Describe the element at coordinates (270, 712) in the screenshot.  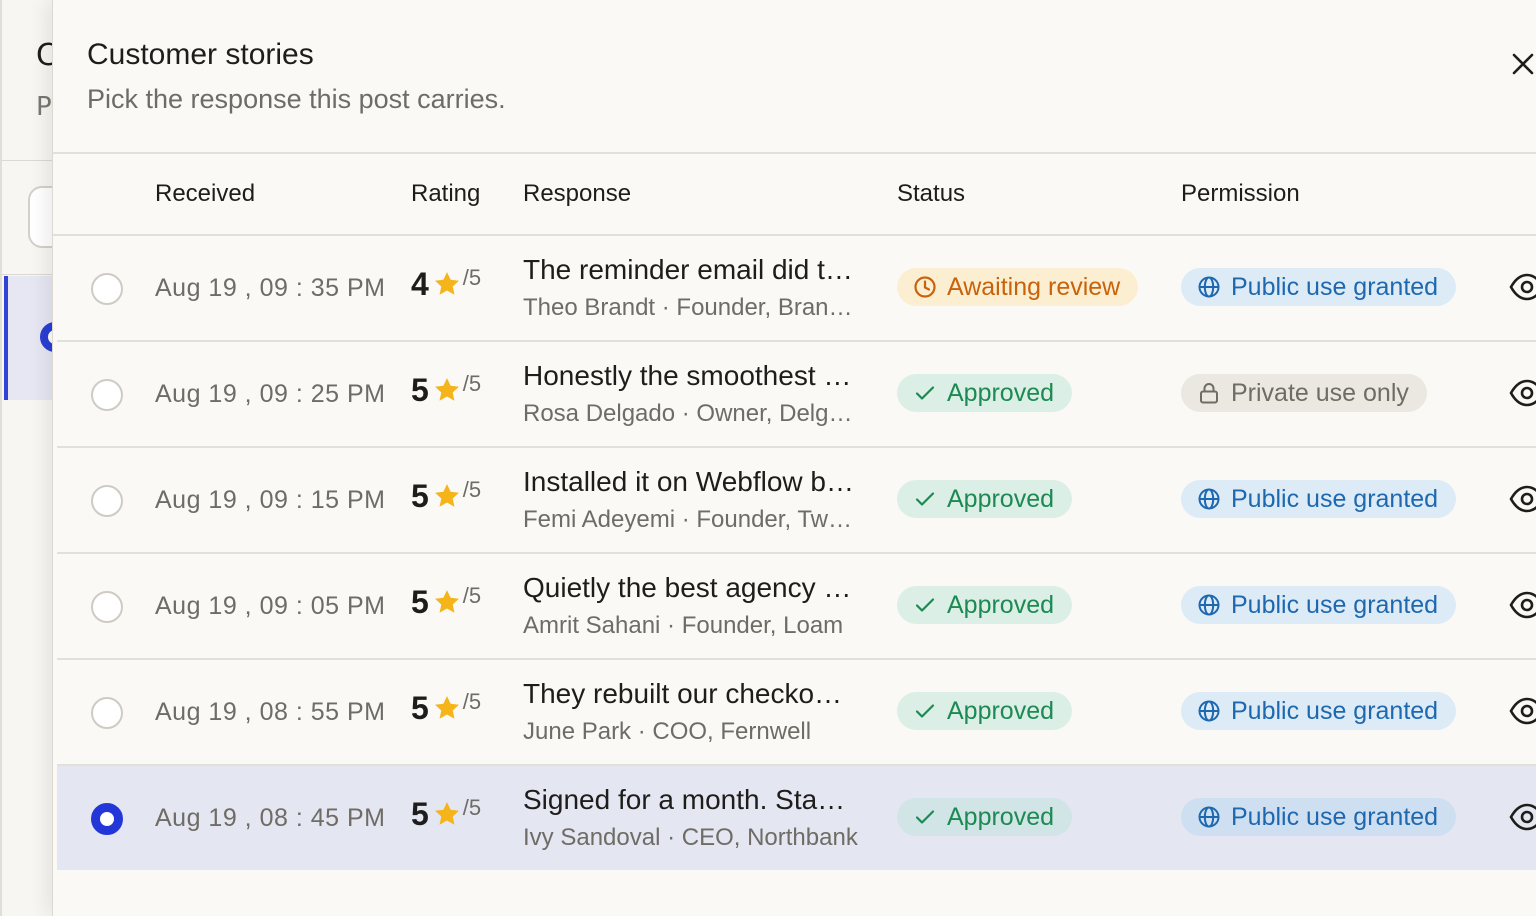
I see `received-date: Aug 19 , 08 : 55 PM` at that location.